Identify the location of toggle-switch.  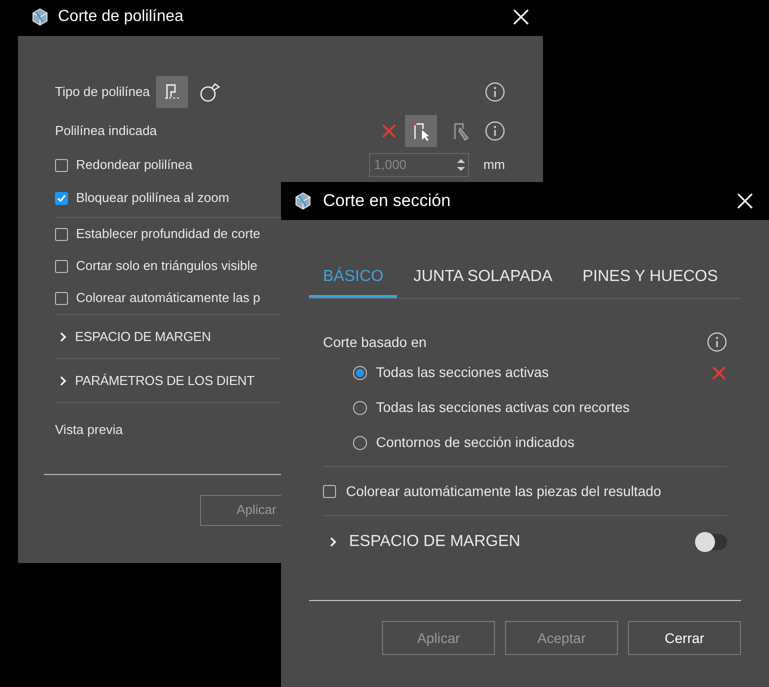
(711, 542).